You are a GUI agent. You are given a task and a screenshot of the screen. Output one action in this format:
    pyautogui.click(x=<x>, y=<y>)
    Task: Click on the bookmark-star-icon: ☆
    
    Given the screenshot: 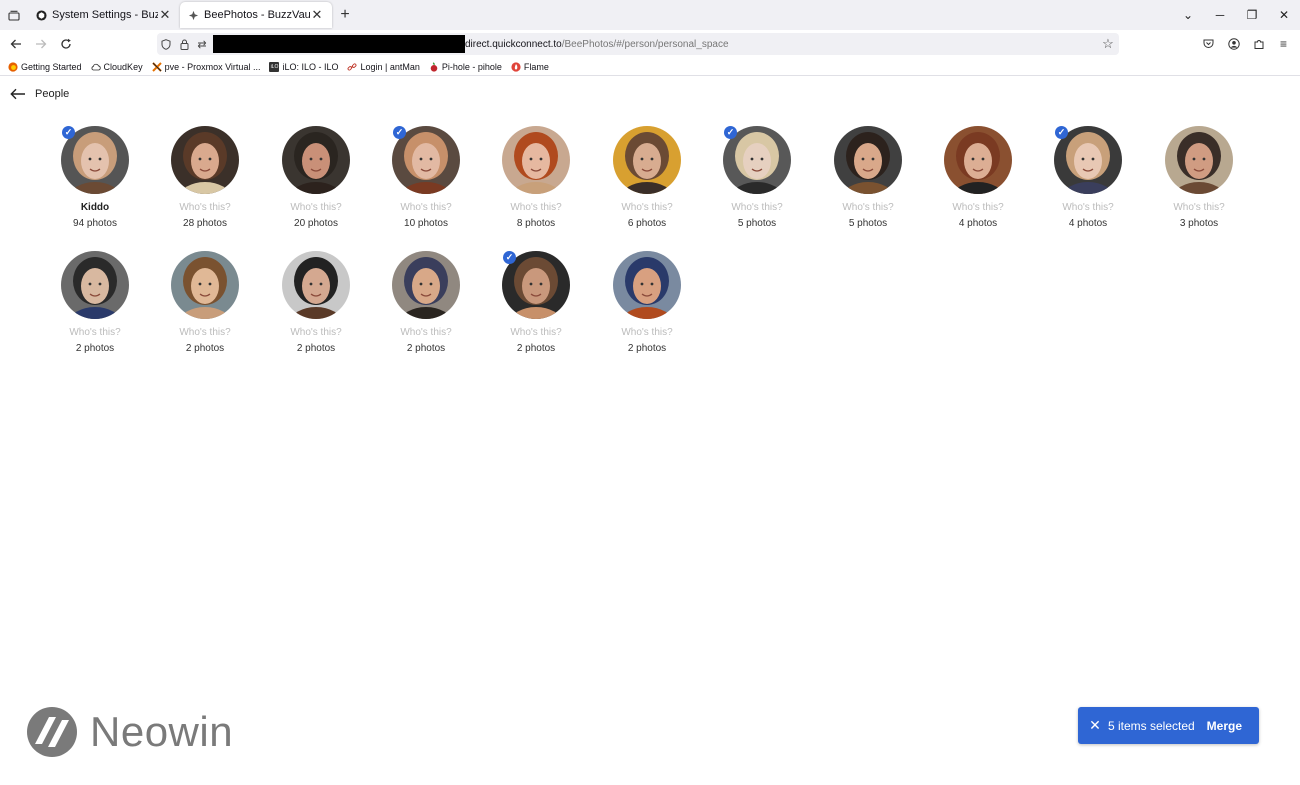 What is the action you would take?
    pyautogui.click(x=1108, y=44)
    